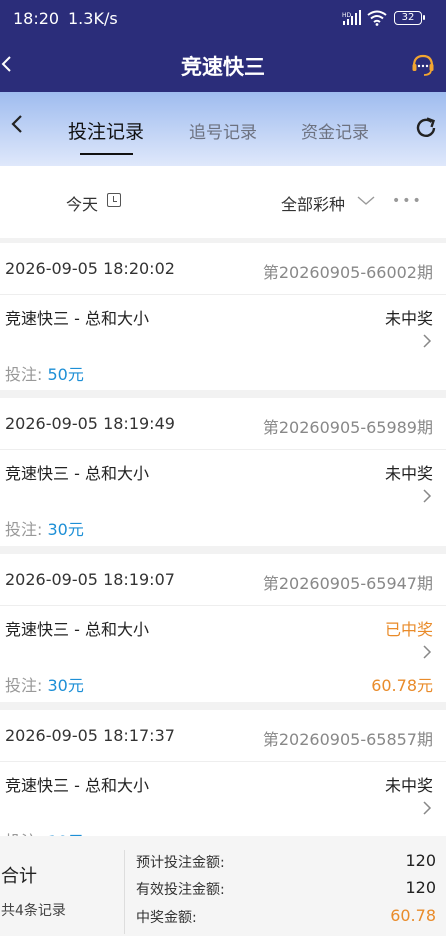 The image size is (446, 936). What do you see at coordinates (407, 201) in the screenshot?
I see `more-icon: •••` at bounding box center [407, 201].